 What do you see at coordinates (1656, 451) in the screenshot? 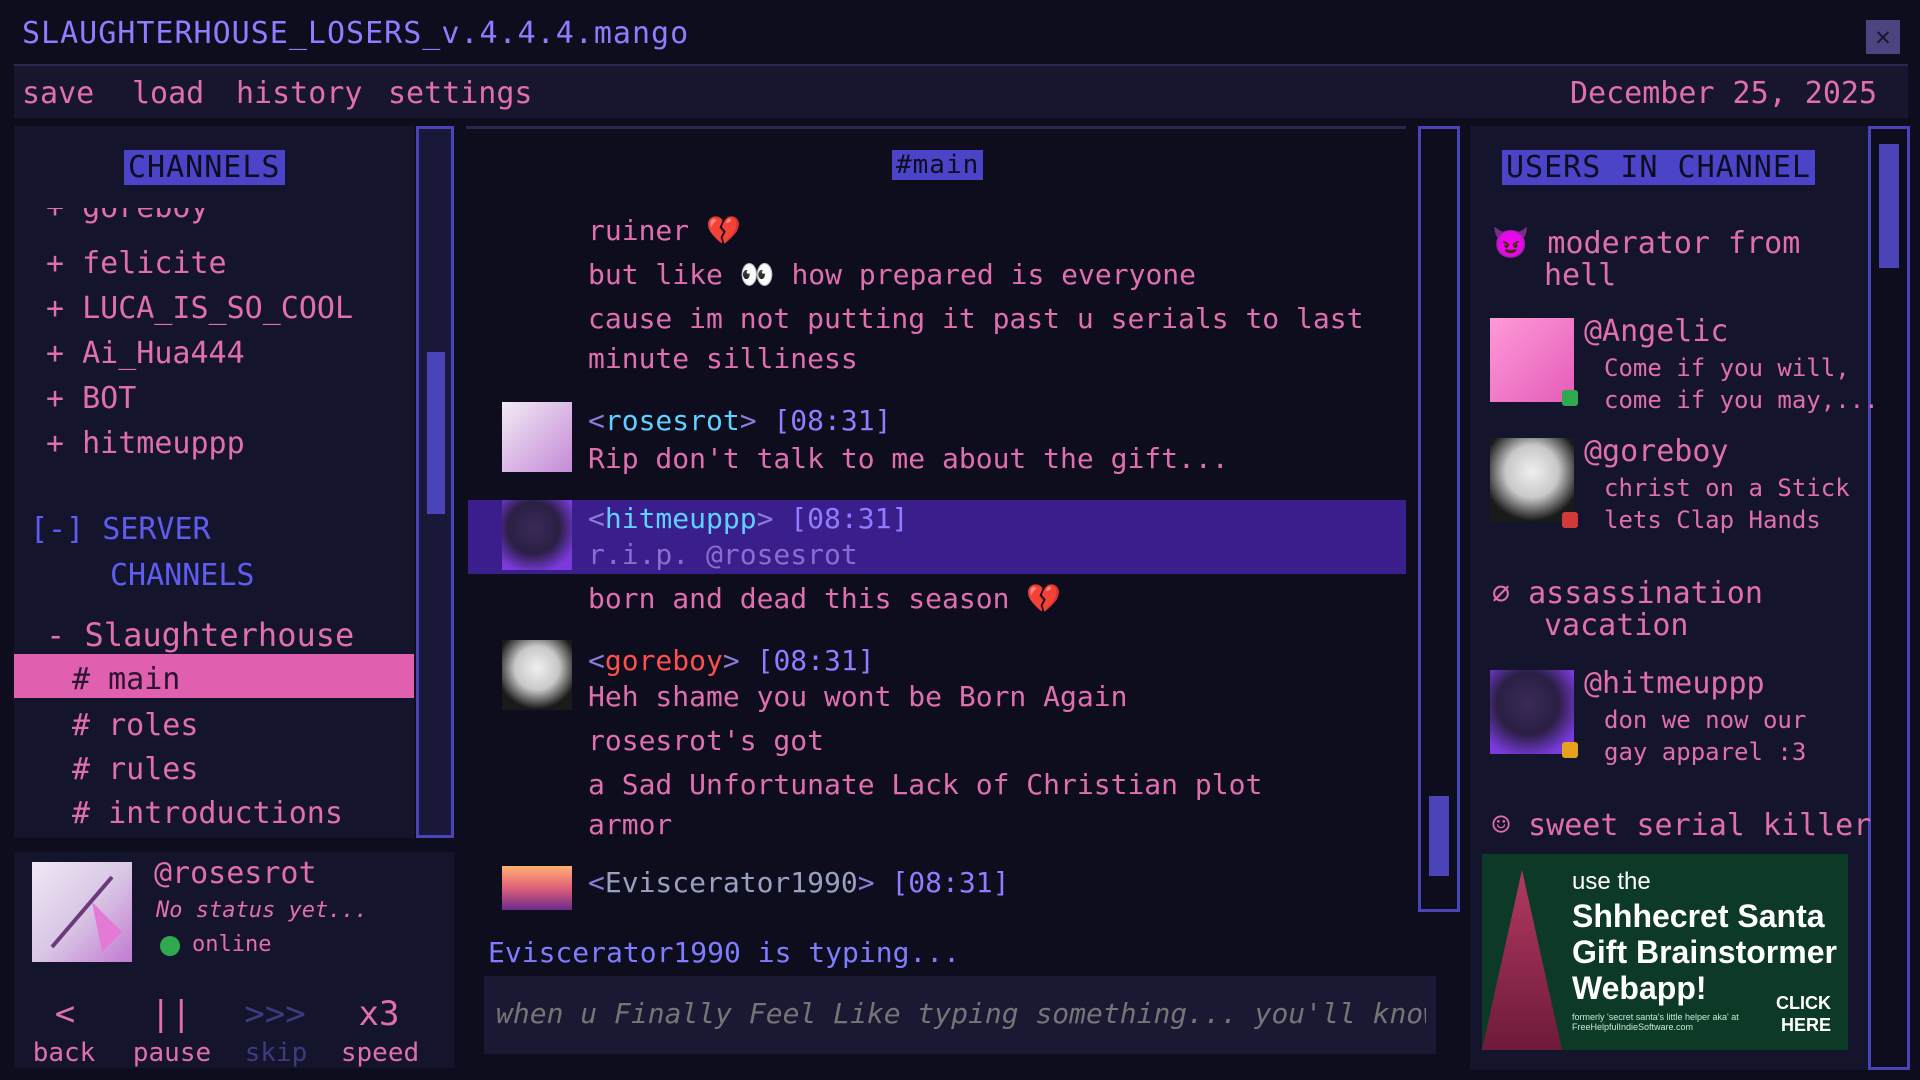
I see `member-handle: @goreboy` at bounding box center [1656, 451].